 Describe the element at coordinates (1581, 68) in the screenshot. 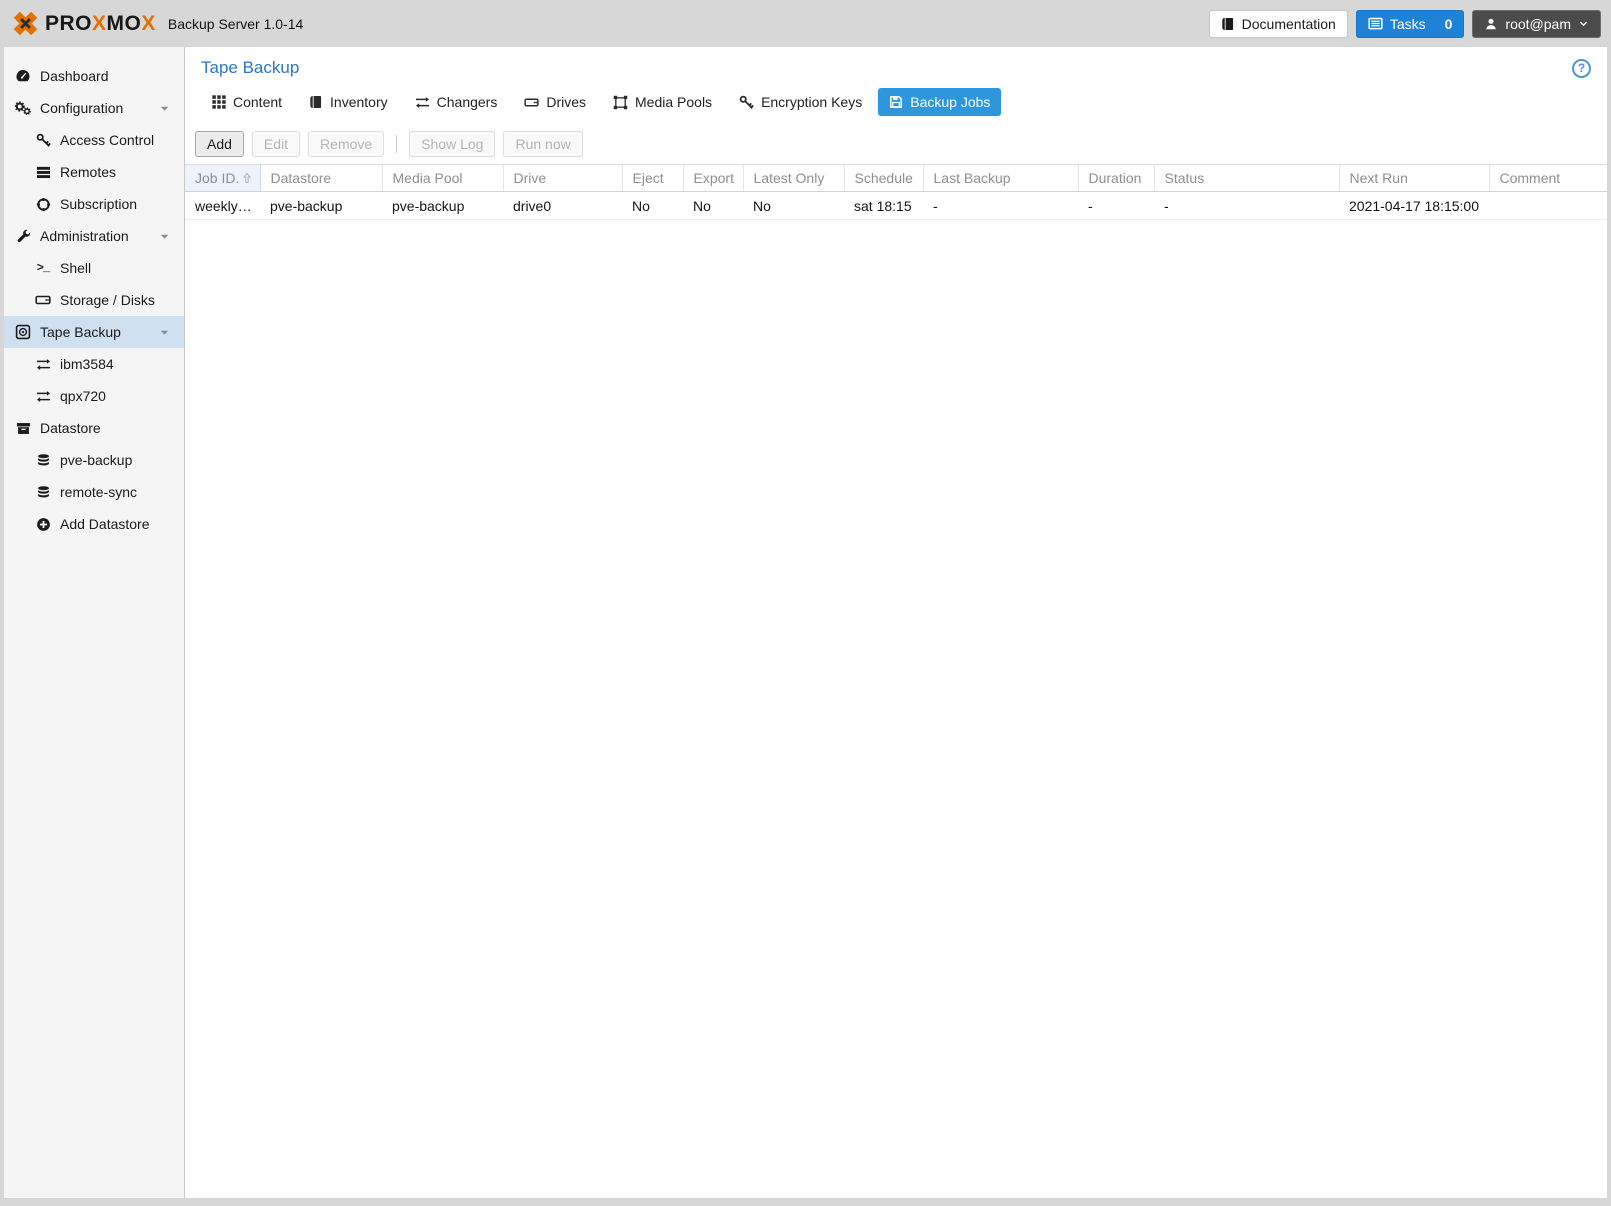

I see `help-button: ?` at that location.